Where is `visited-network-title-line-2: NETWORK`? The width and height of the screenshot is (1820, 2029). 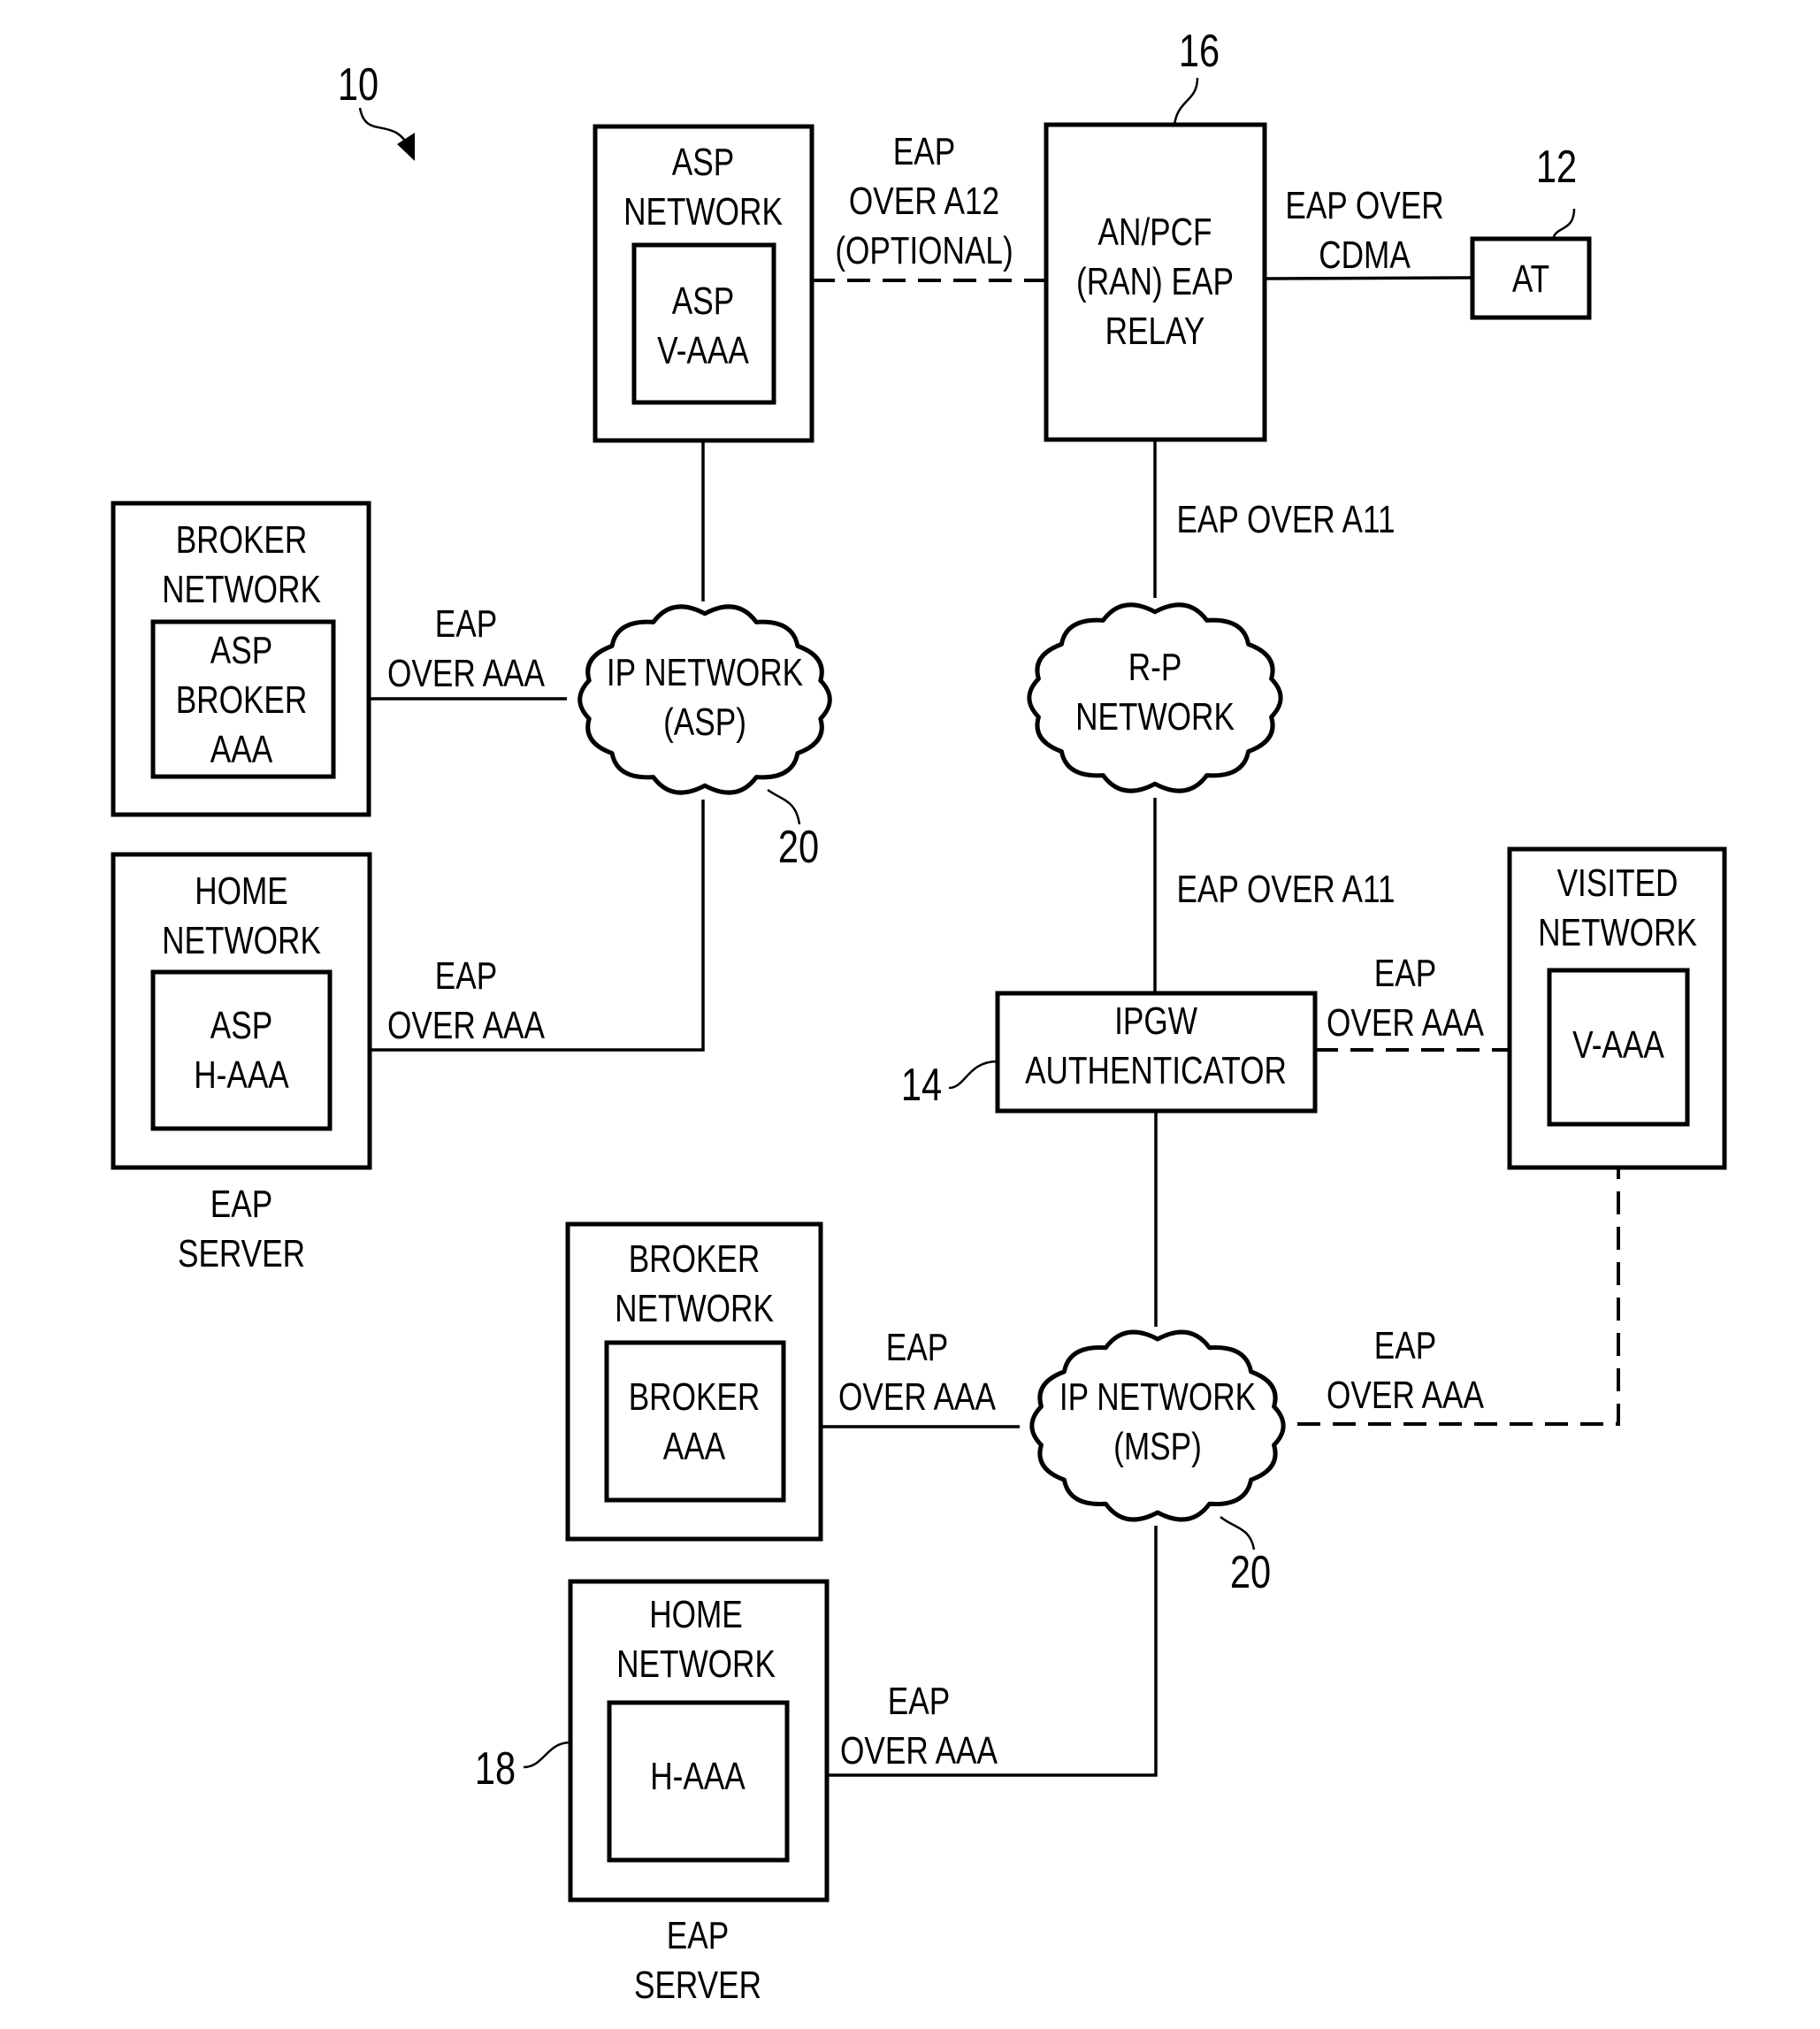
visited-network-title-line-2: NETWORK is located at coordinates (1617, 932).